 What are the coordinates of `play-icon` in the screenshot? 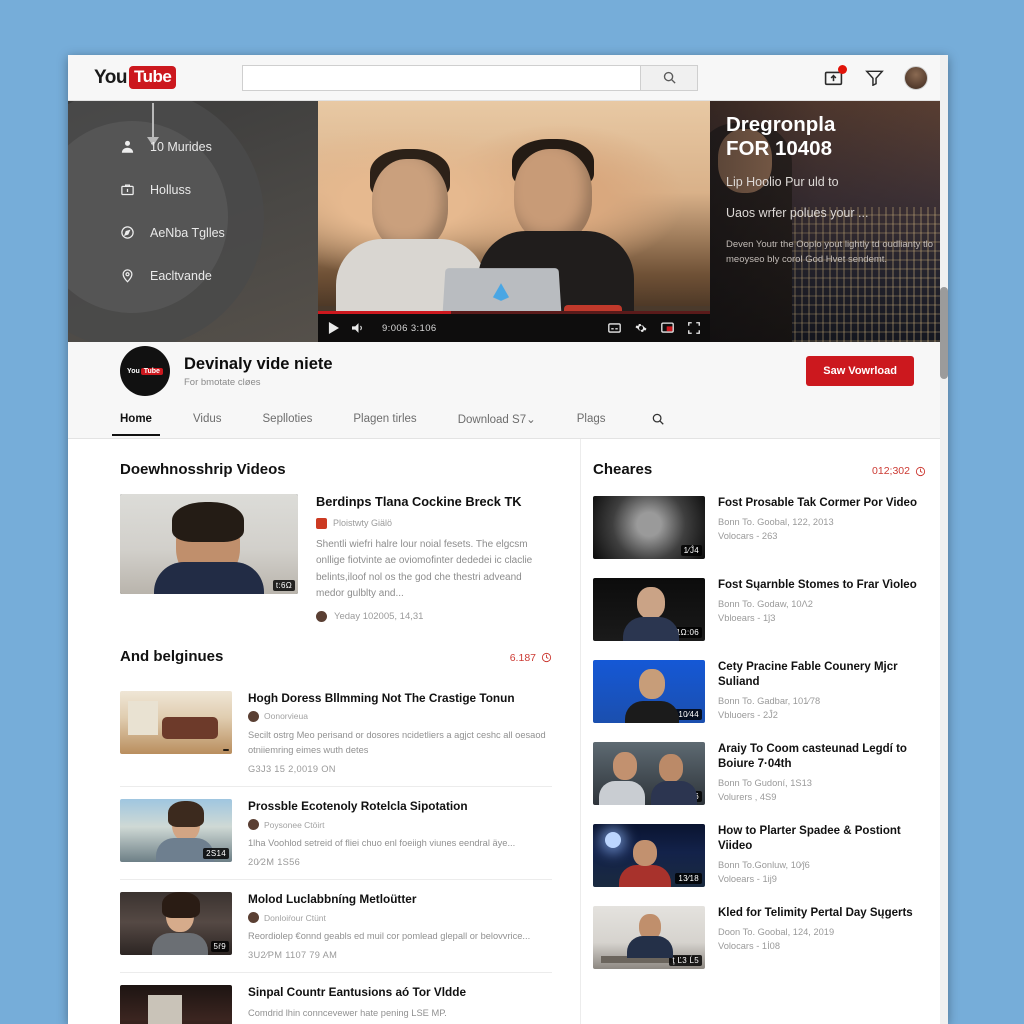 It's located at (333, 328).